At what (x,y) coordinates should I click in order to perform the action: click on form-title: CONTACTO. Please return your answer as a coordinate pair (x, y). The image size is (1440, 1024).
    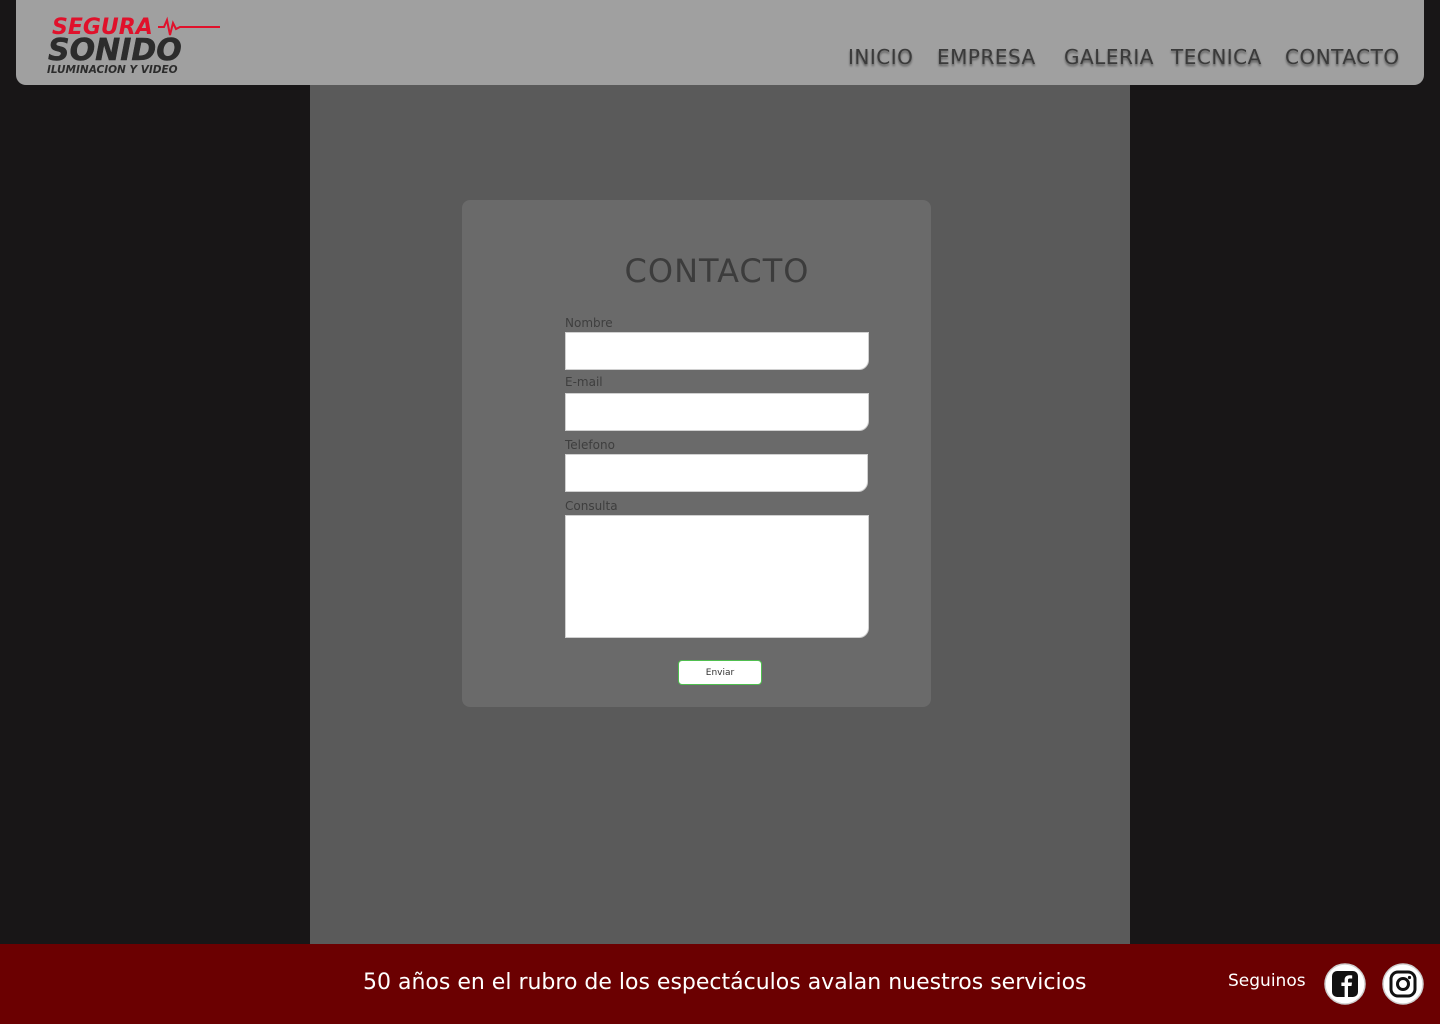
    Looking at the image, I should click on (717, 271).